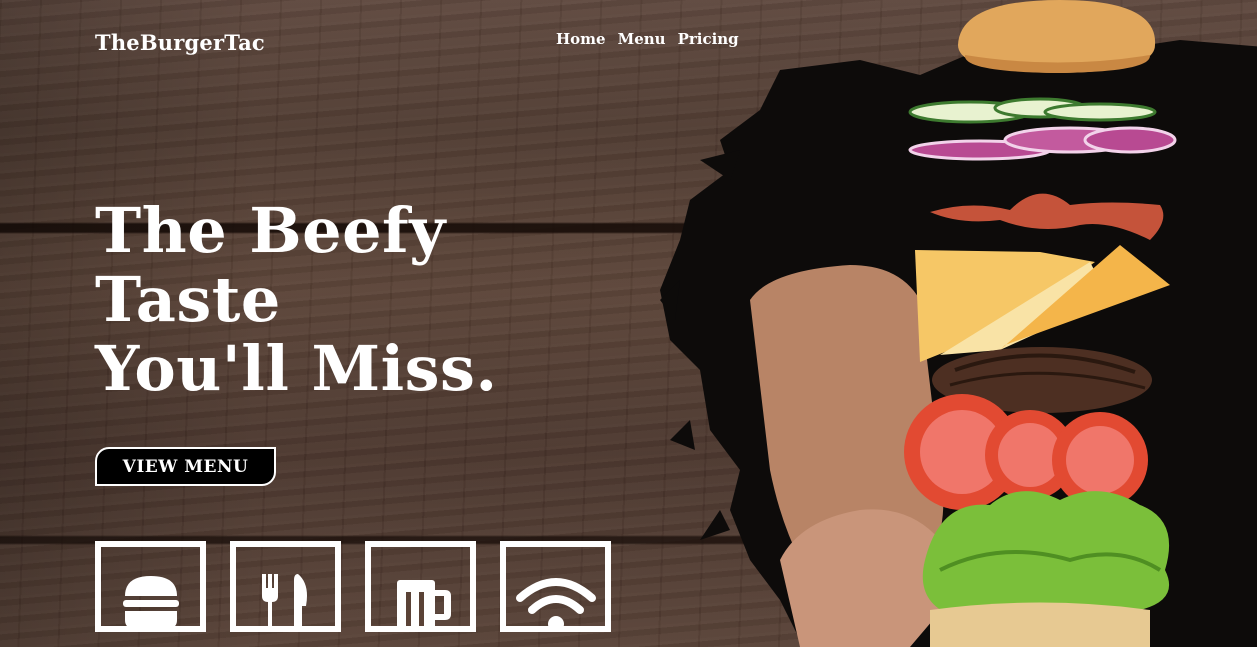  What do you see at coordinates (581, 39) in the screenshot?
I see `nav-link-home: Home` at bounding box center [581, 39].